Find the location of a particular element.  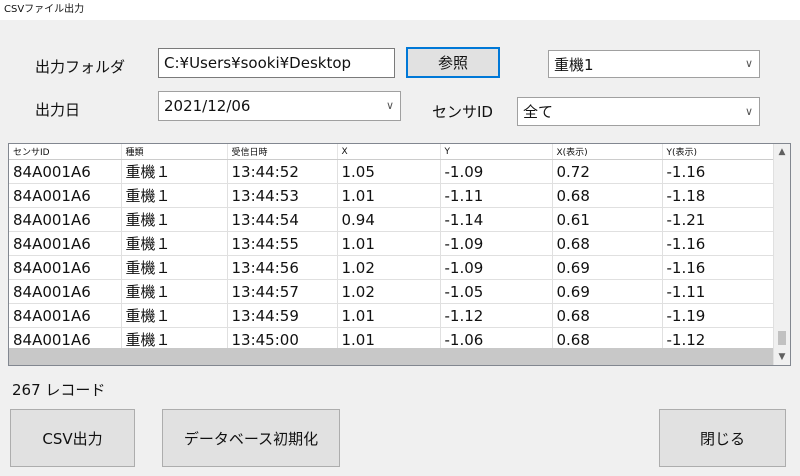

vertical-scrollbar: ▲ ▼ is located at coordinates (781, 254).